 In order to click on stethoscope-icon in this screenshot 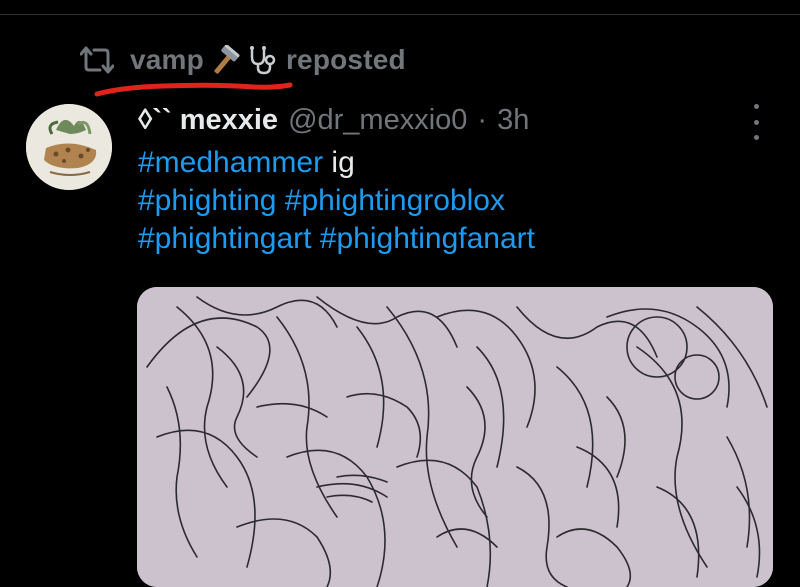, I will do `click(262, 60)`.